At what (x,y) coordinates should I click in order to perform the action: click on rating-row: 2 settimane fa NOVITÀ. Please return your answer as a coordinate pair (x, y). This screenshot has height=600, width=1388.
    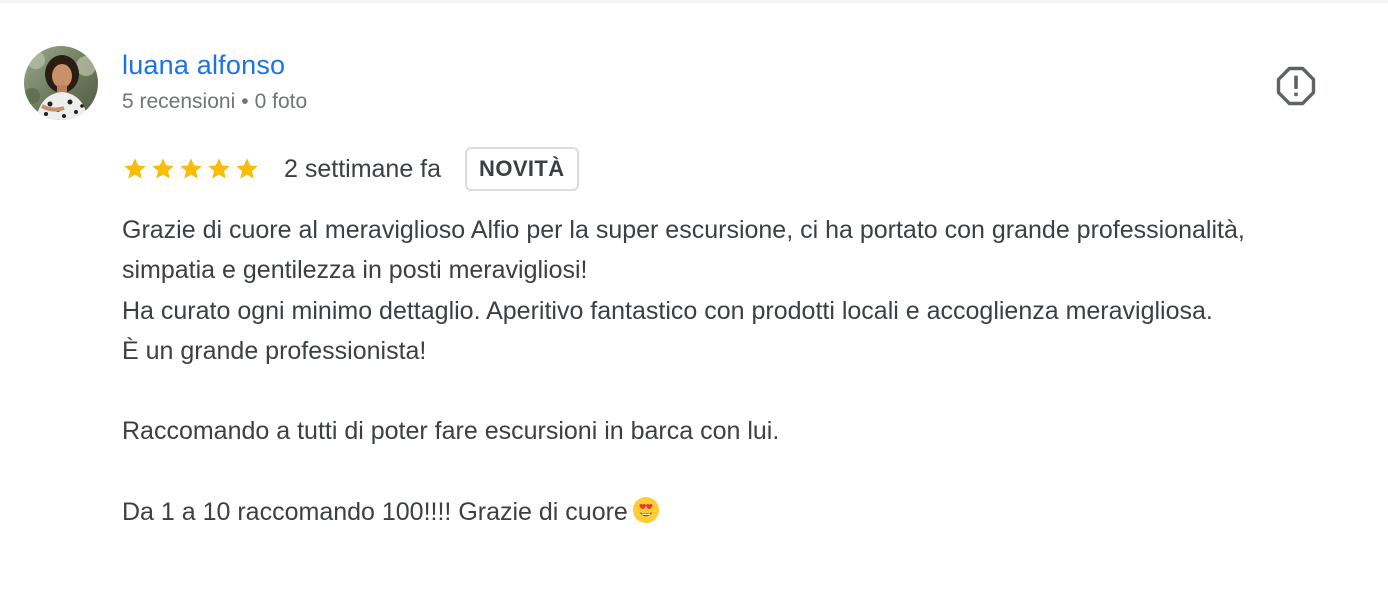
    Looking at the image, I should click on (350, 169).